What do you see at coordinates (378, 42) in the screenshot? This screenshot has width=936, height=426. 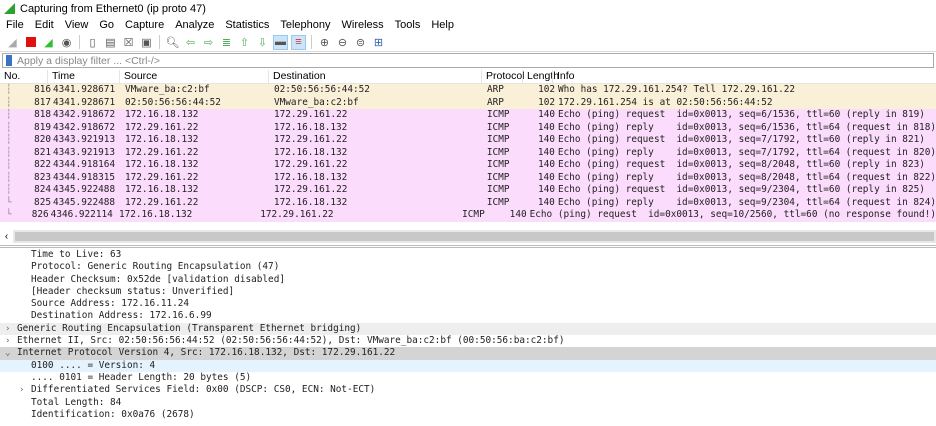 I see `resize-columns-icon: ⊞` at bounding box center [378, 42].